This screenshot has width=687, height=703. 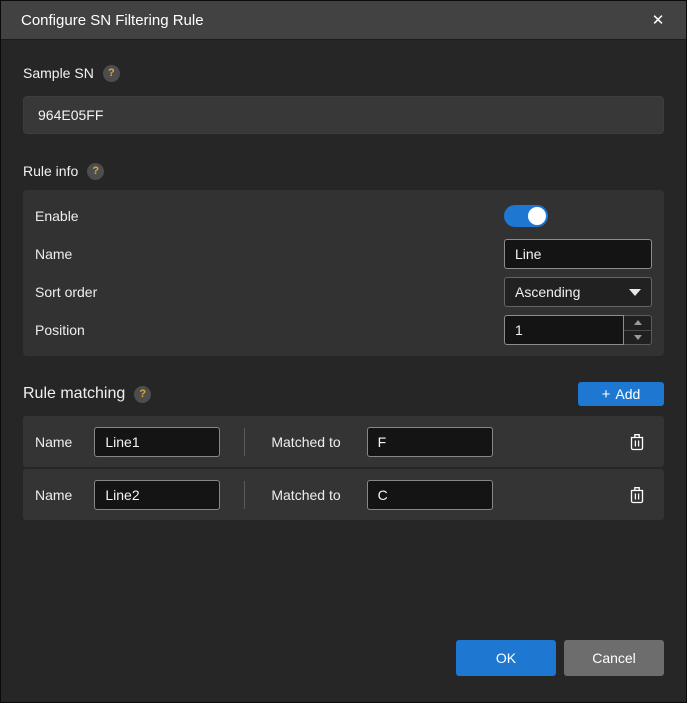 I want to click on enable-label: Enable, so click(x=57, y=216).